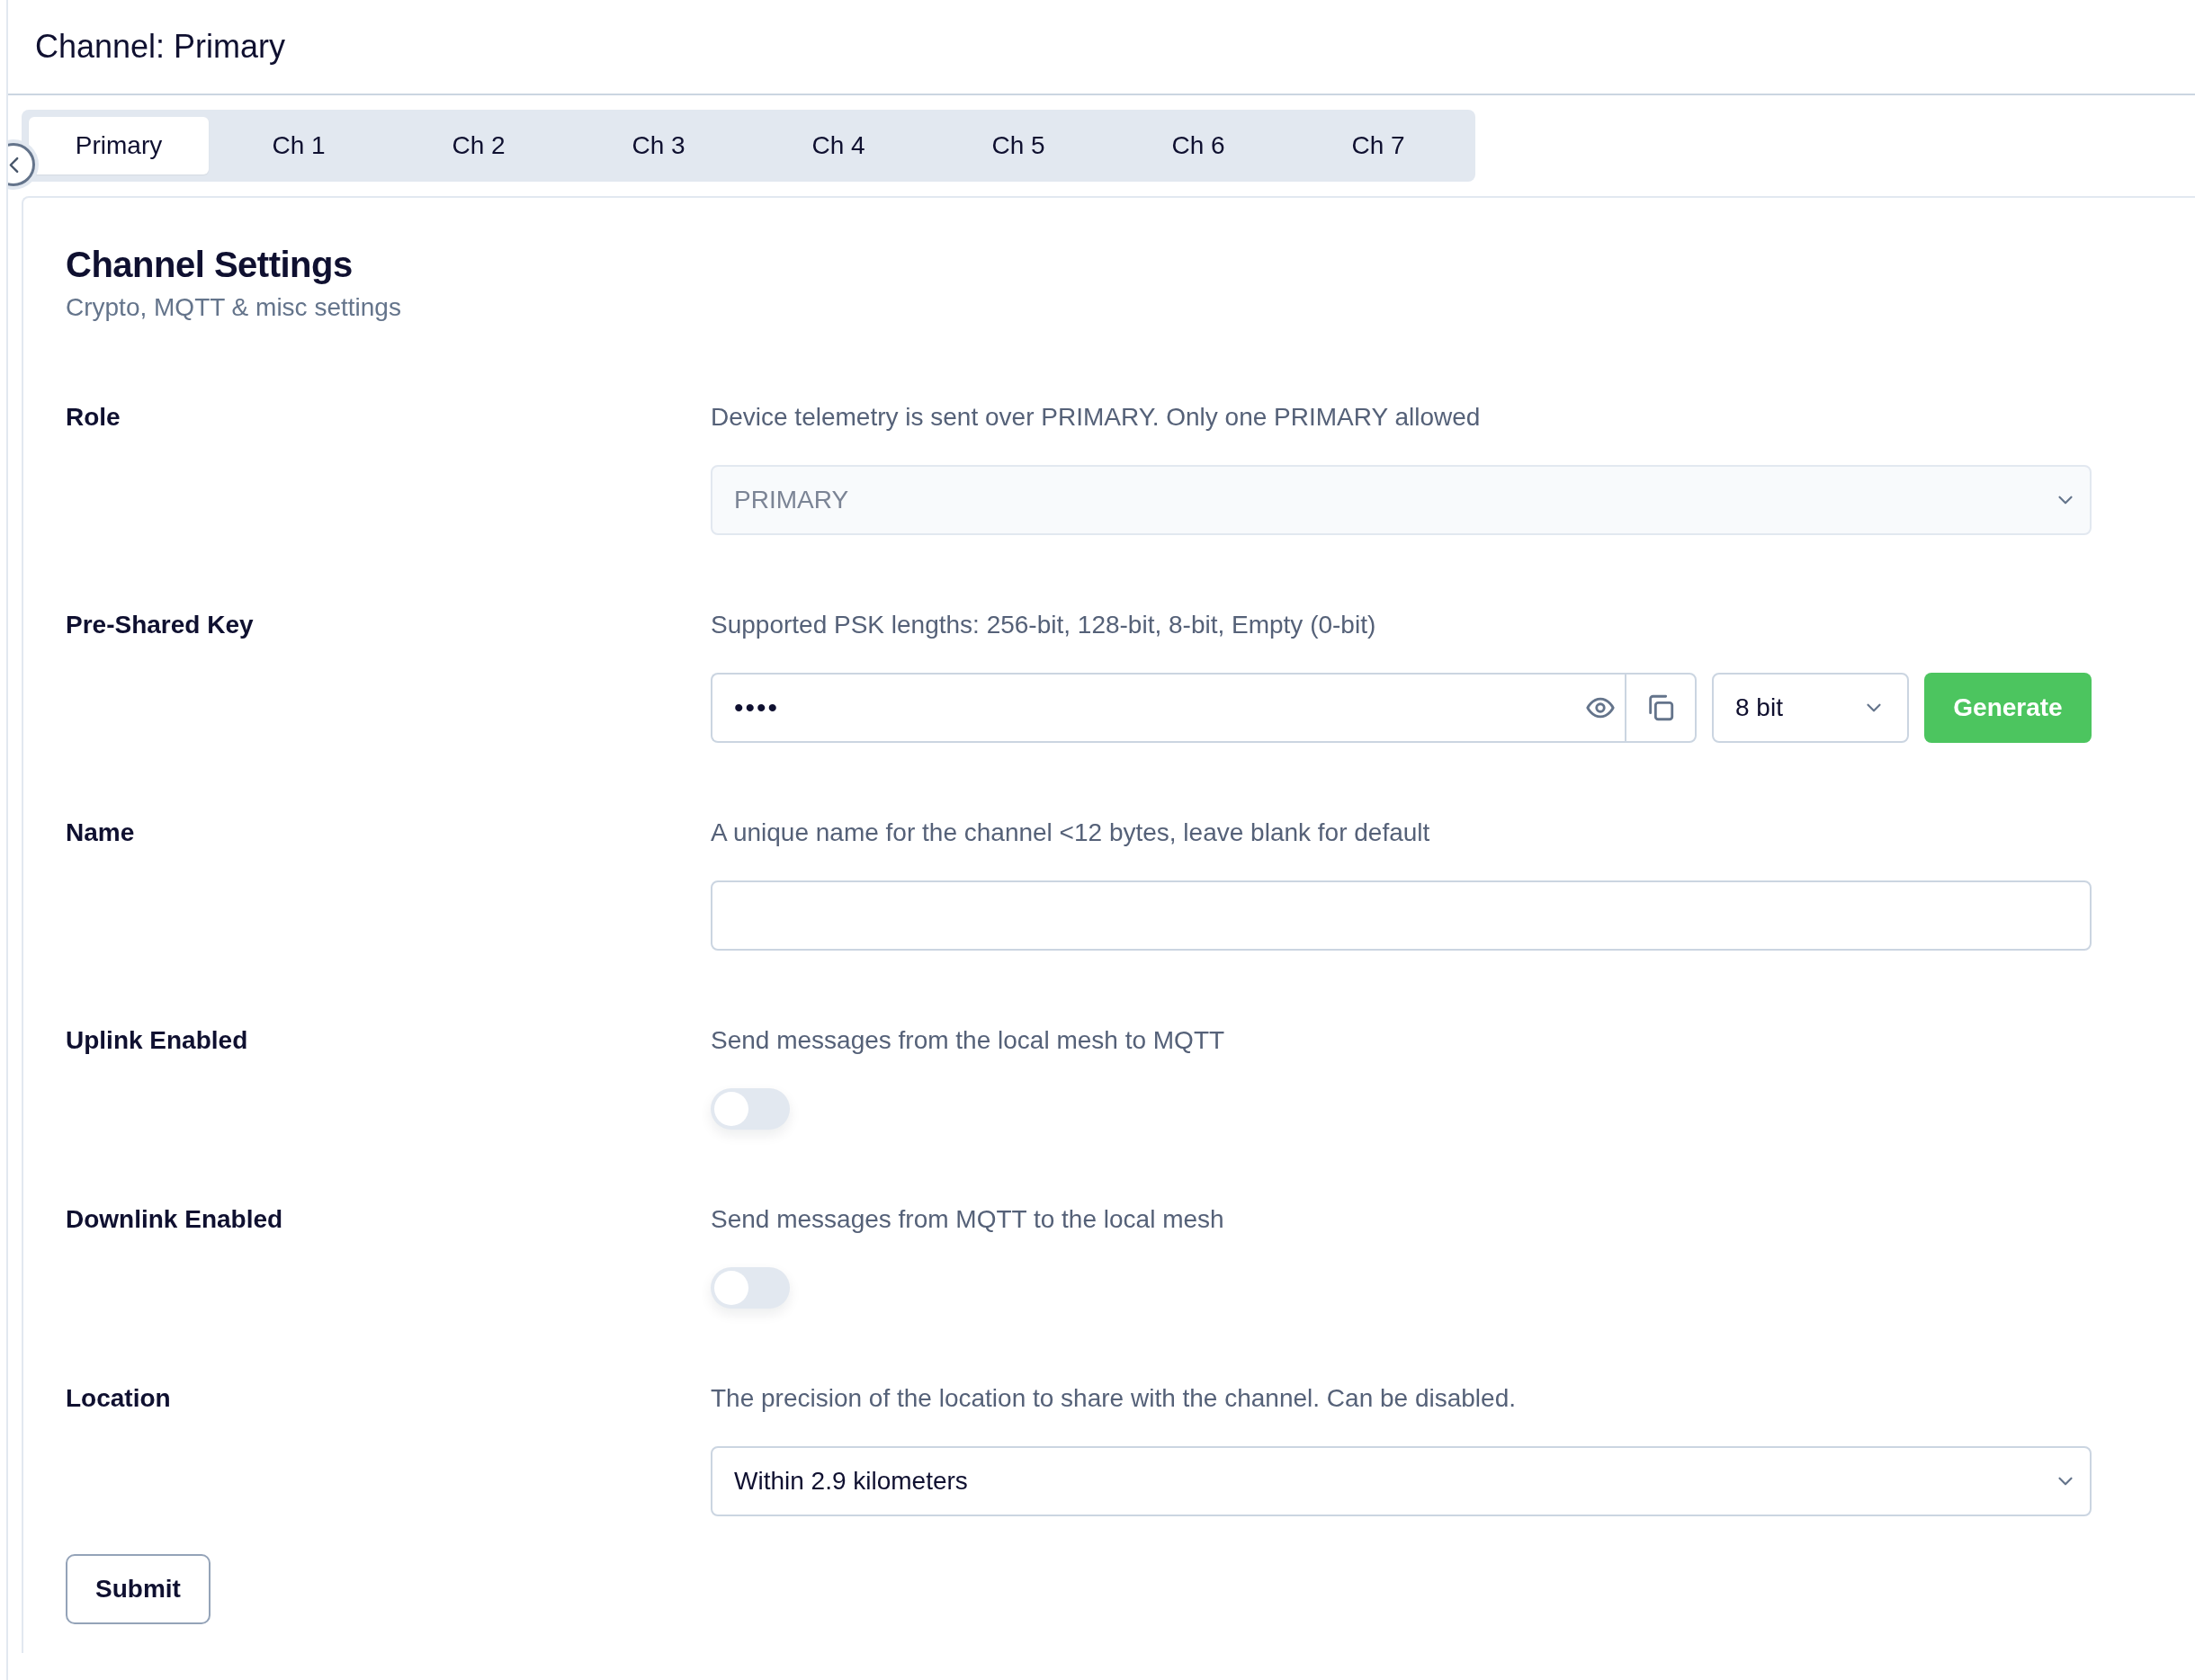  Describe the element at coordinates (175, 1219) in the screenshot. I see `field-label: Downlink Enabled` at that location.